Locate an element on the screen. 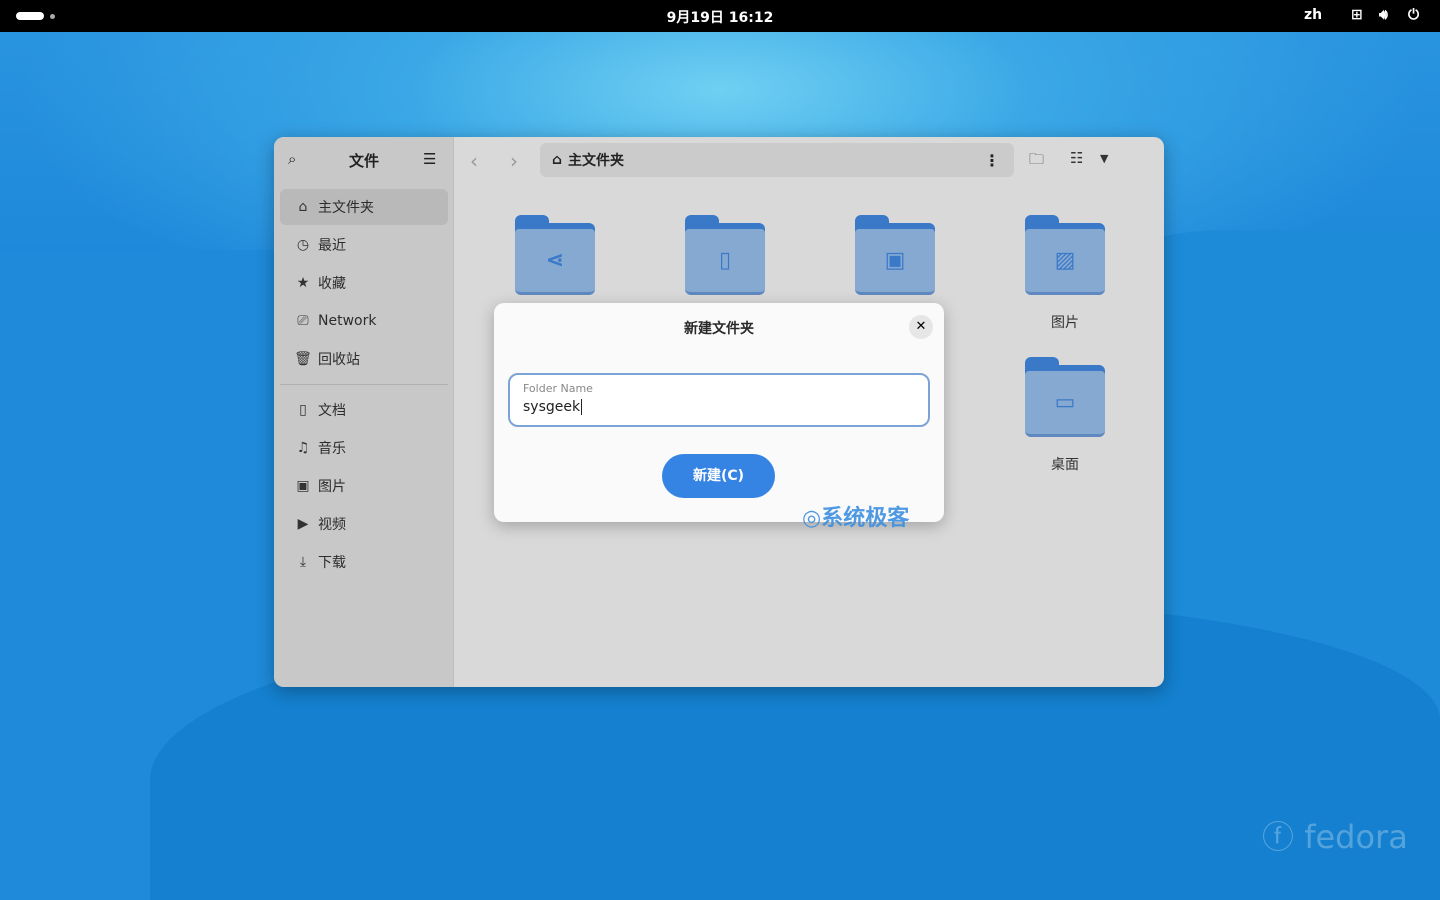 The image size is (1440, 900). video-icon: ▣ is located at coordinates (895, 262).